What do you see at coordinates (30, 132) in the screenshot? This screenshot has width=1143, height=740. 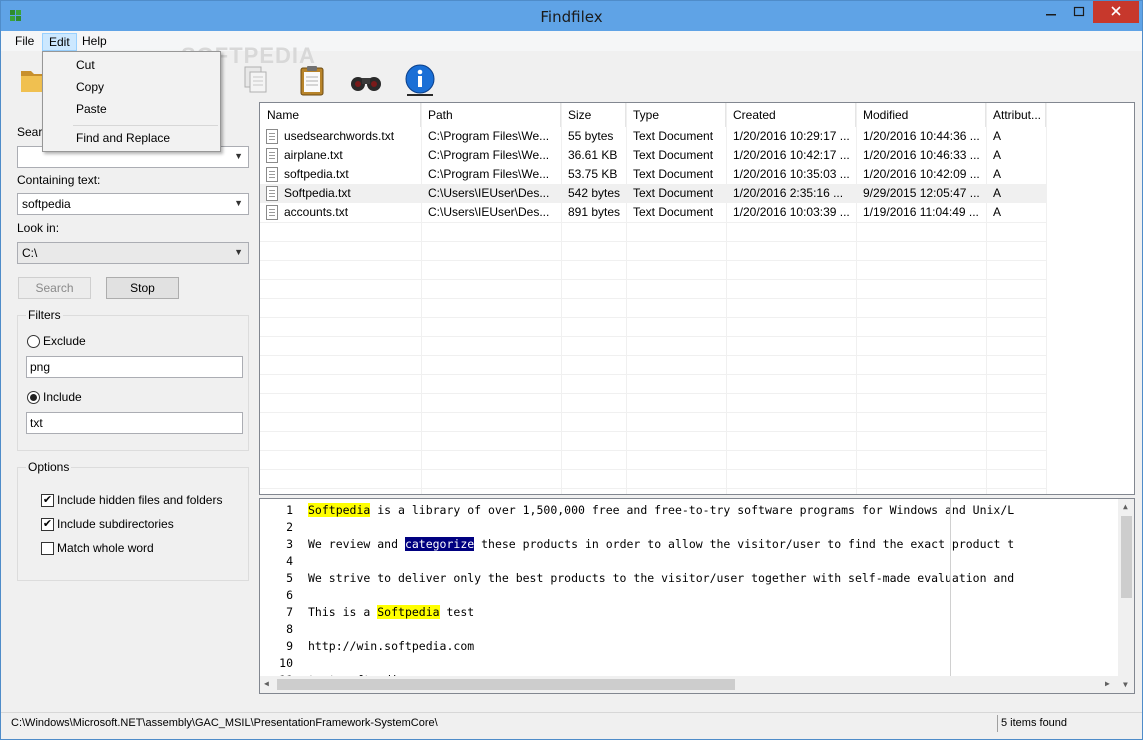 I see `search-label: Sear` at bounding box center [30, 132].